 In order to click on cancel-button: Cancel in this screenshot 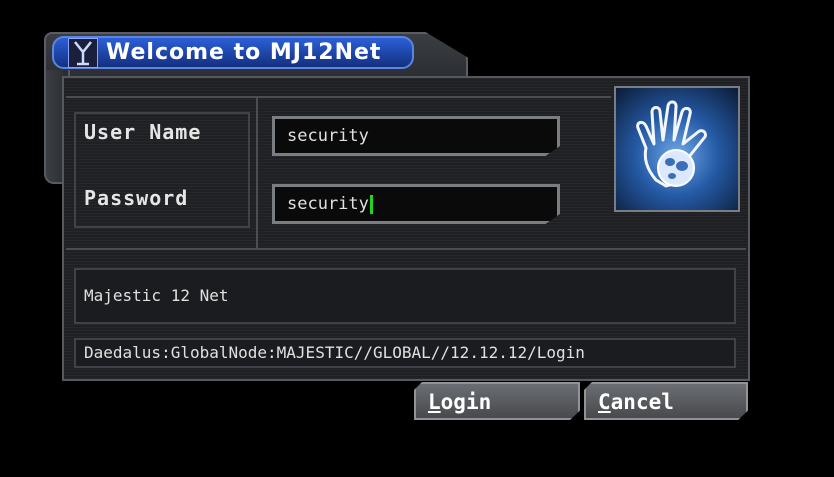, I will do `click(666, 401)`.